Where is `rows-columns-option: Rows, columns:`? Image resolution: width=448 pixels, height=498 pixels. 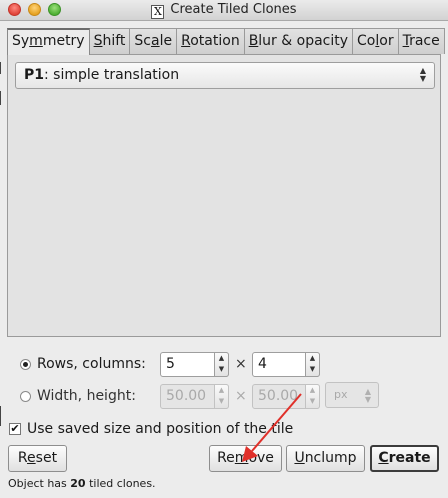
rows-columns-option: Rows, columns: is located at coordinates (83, 364).